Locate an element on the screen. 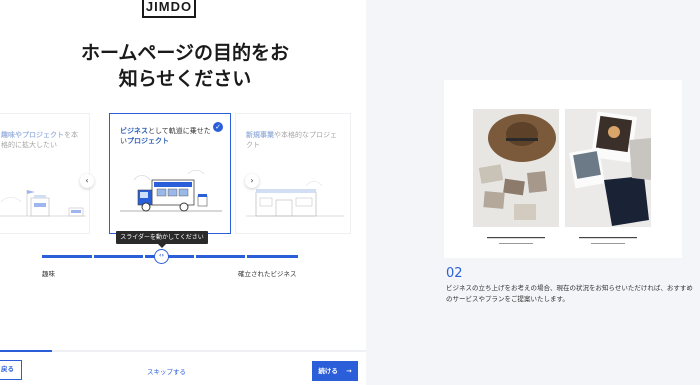 This screenshot has height=385, width=700. back-button: 戻る is located at coordinates (11, 370).